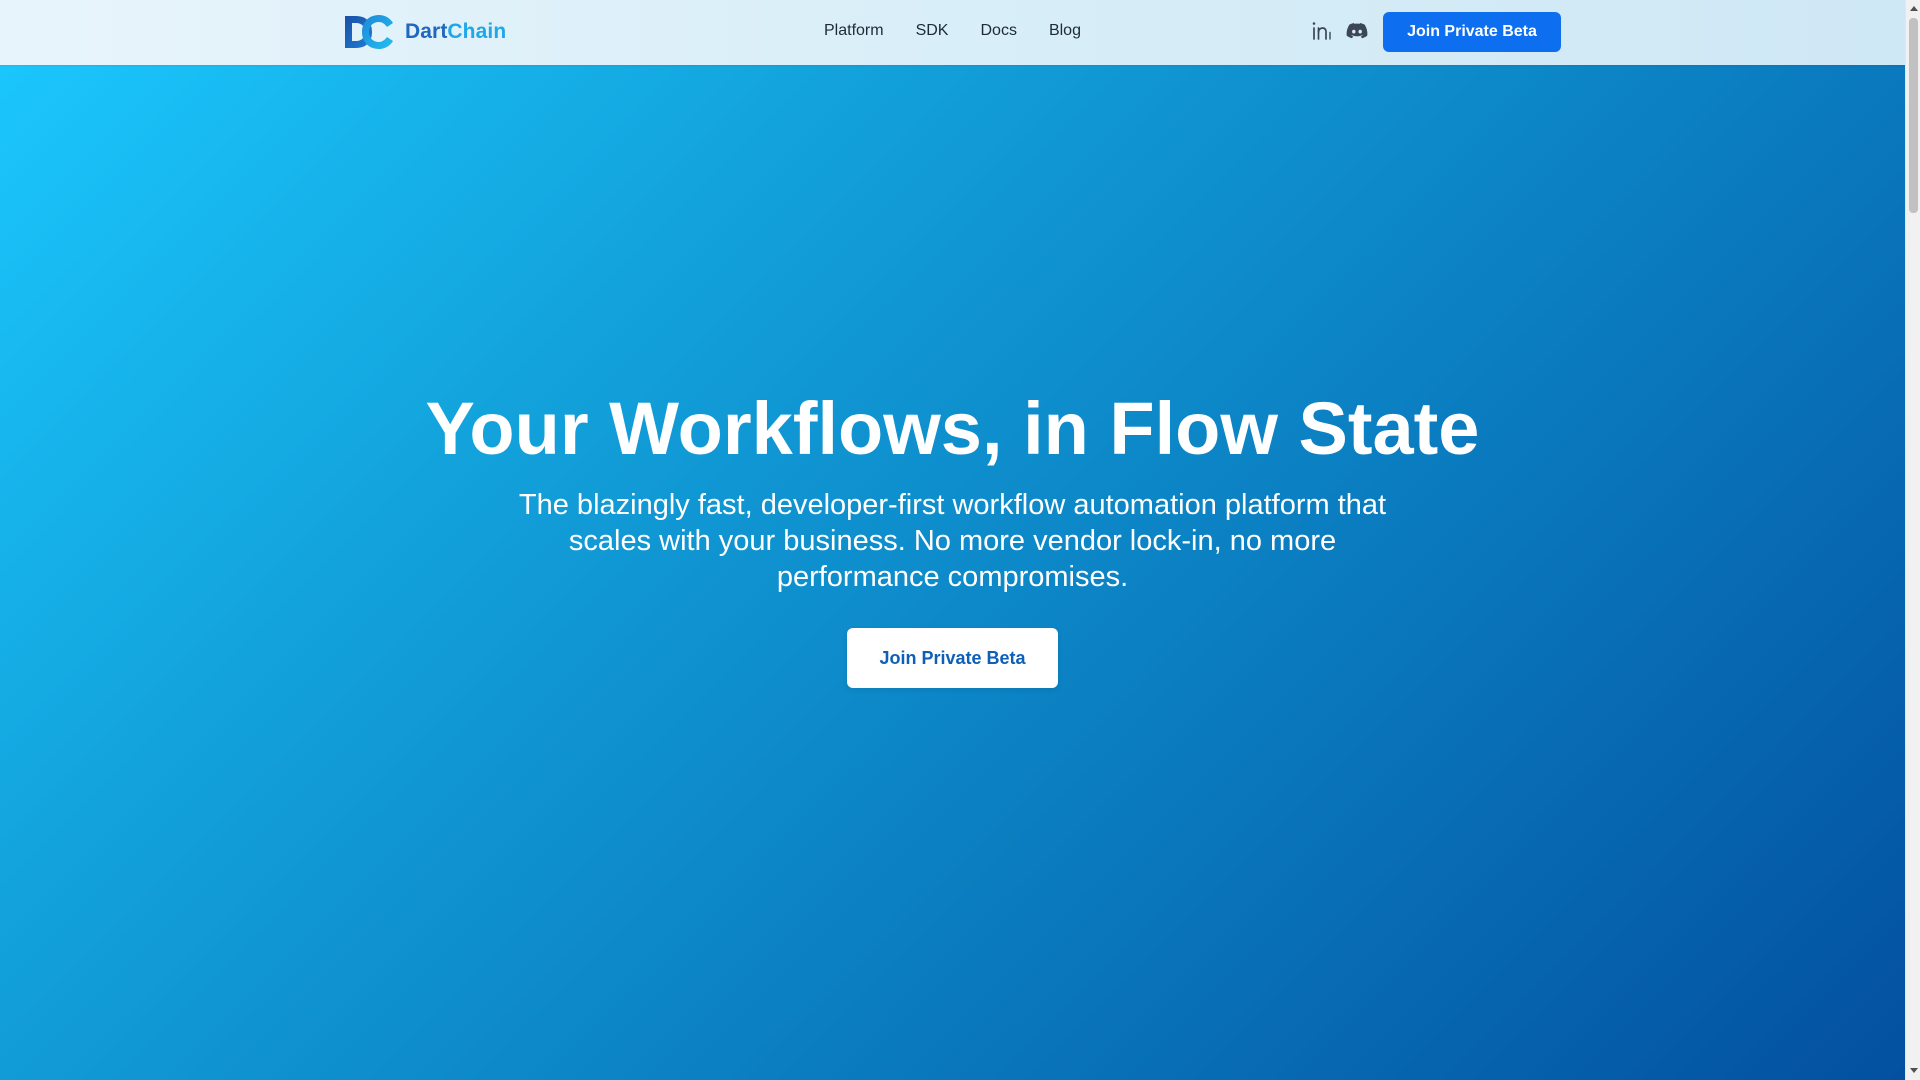  Describe the element at coordinates (1913, 115) in the screenshot. I see `scroll-thumb` at that location.